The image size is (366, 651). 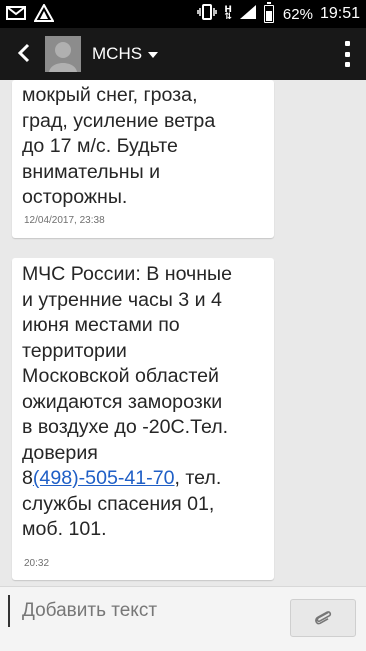 I want to click on signal-icon, so click(x=248, y=14).